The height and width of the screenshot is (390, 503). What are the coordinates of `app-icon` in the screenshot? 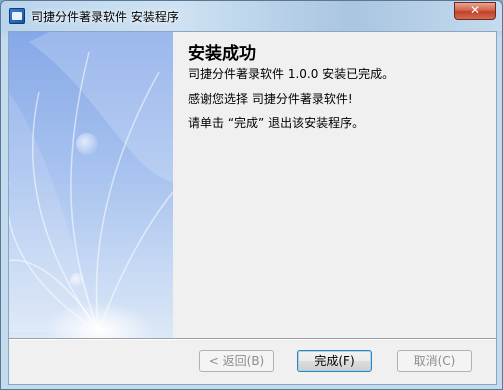 It's located at (17, 16).